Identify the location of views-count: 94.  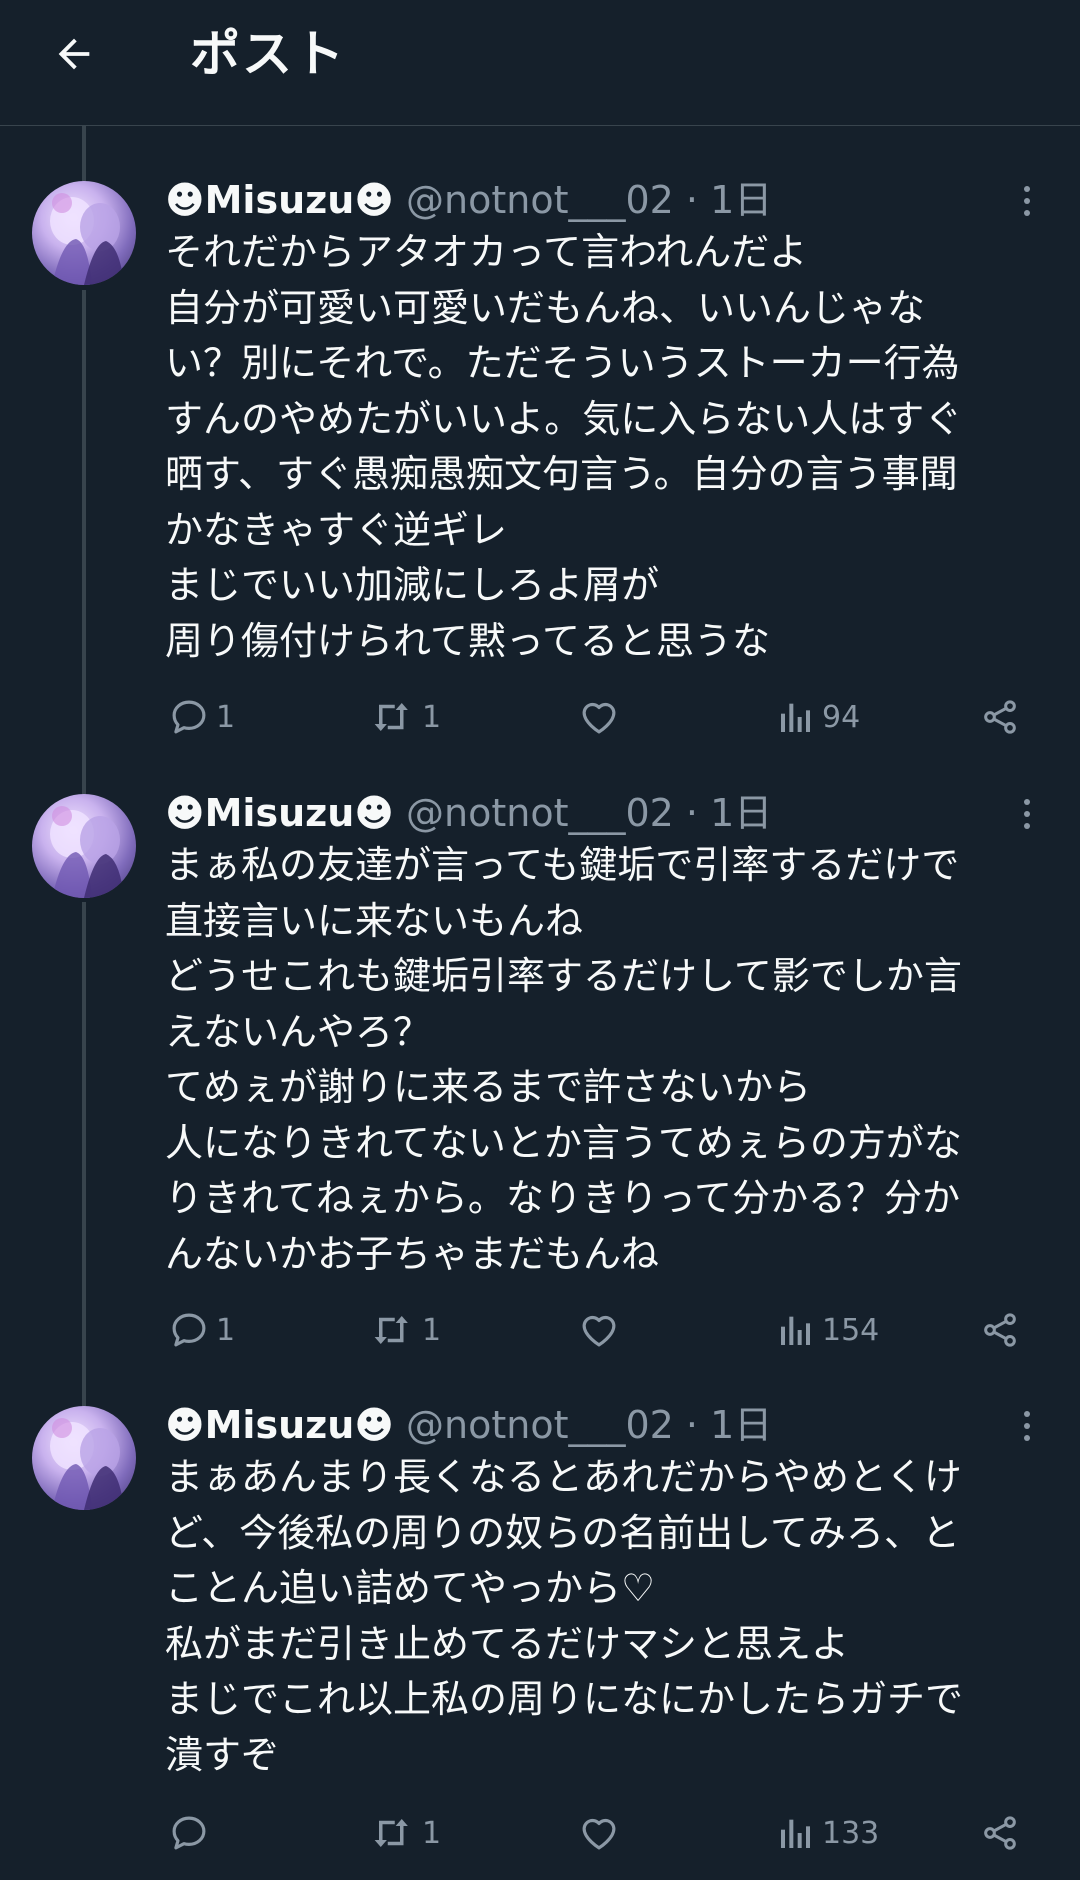
(841, 717).